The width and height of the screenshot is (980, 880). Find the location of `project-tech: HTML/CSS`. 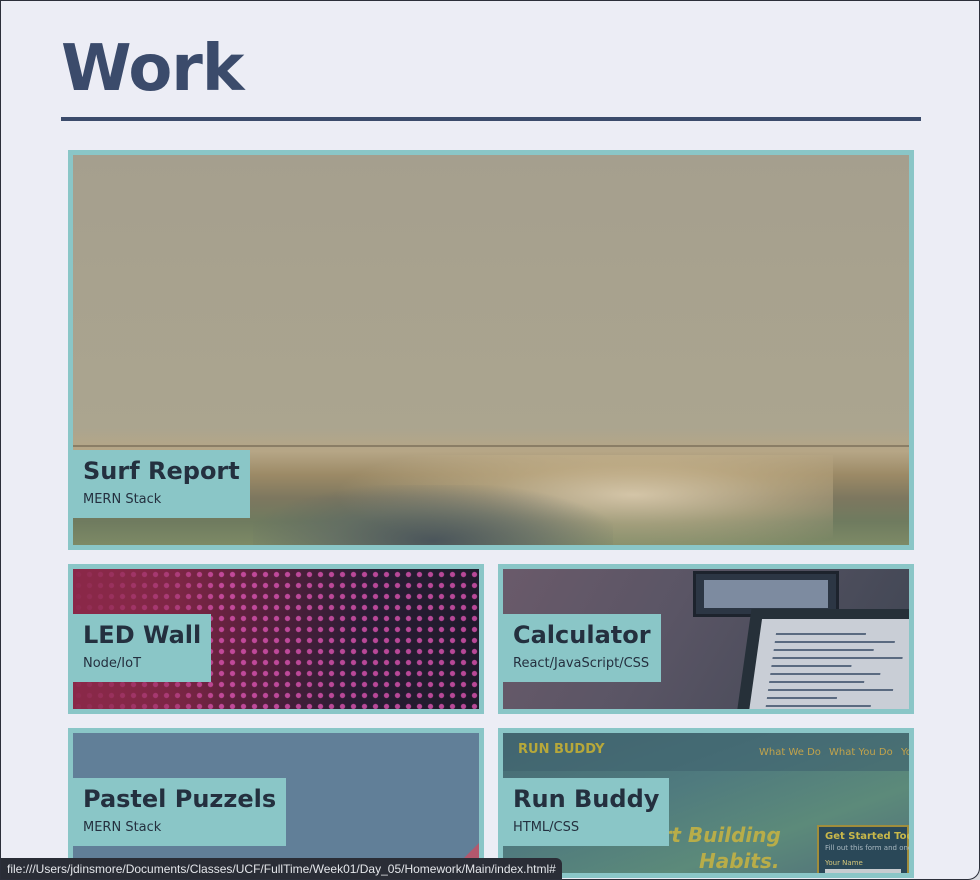

project-tech: HTML/CSS is located at coordinates (546, 827).